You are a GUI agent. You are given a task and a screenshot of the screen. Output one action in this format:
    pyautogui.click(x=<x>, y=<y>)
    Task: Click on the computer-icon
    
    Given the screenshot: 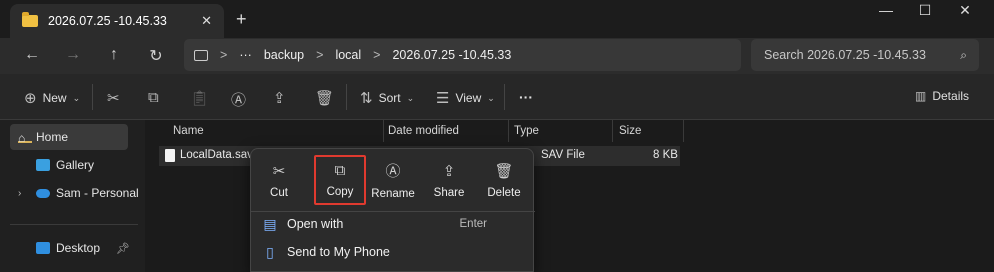 What is the action you would take?
    pyautogui.click(x=201, y=55)
    